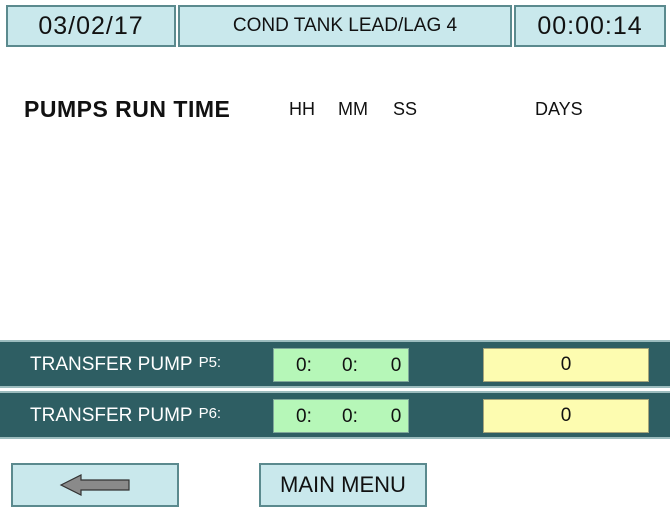 This screenshot has height=510, width=670. Describe the element at coordinates (590, 26) in the screenshot. I see `time-display: 00:00:14` at that location.